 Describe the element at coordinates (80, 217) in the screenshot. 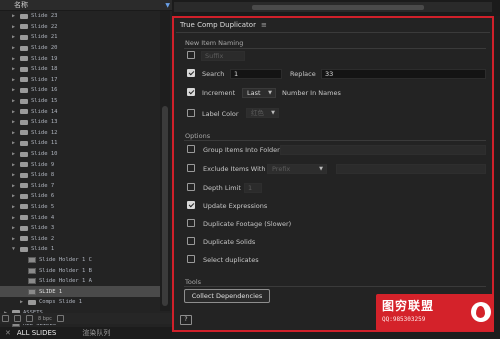

I see `project-tree-row: ▶ Slide 4` at that location.